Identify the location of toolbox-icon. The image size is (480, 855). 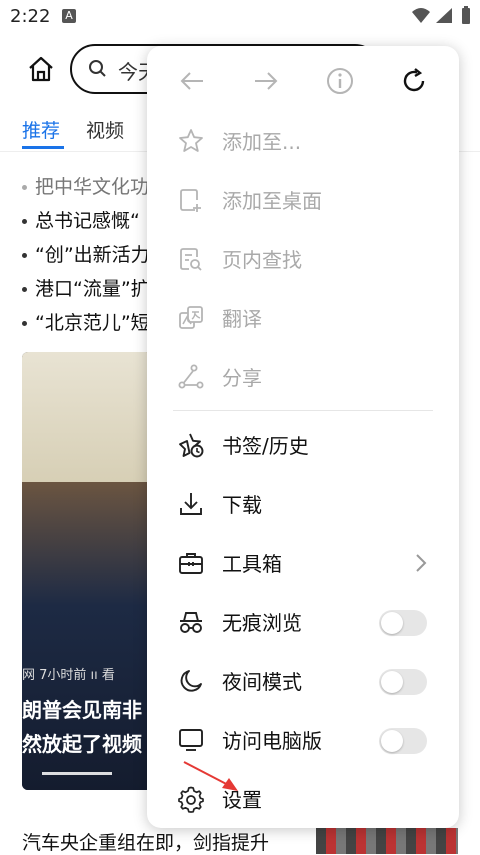
(191, 563).